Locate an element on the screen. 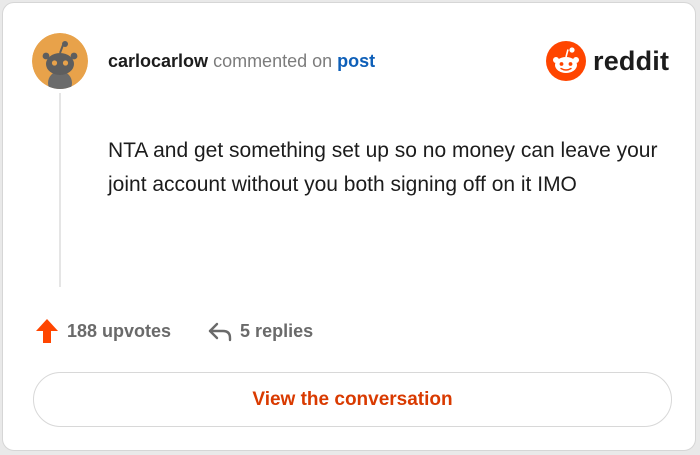 This screenshot has width=700, height=455. reddit-brand: reddit is located at coordinates (607, 61).